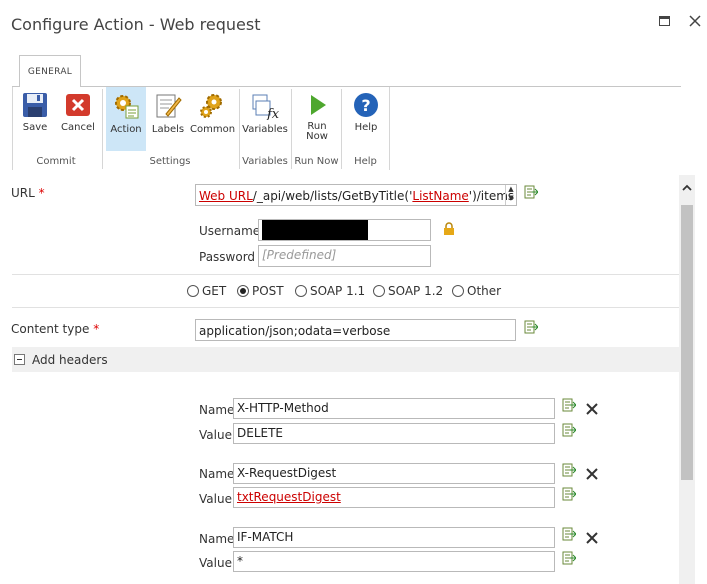  What do you see at coordinates (301, 291) in the screenshot?
I see `radio-soap11-circle` at bounding box center [301, 291].